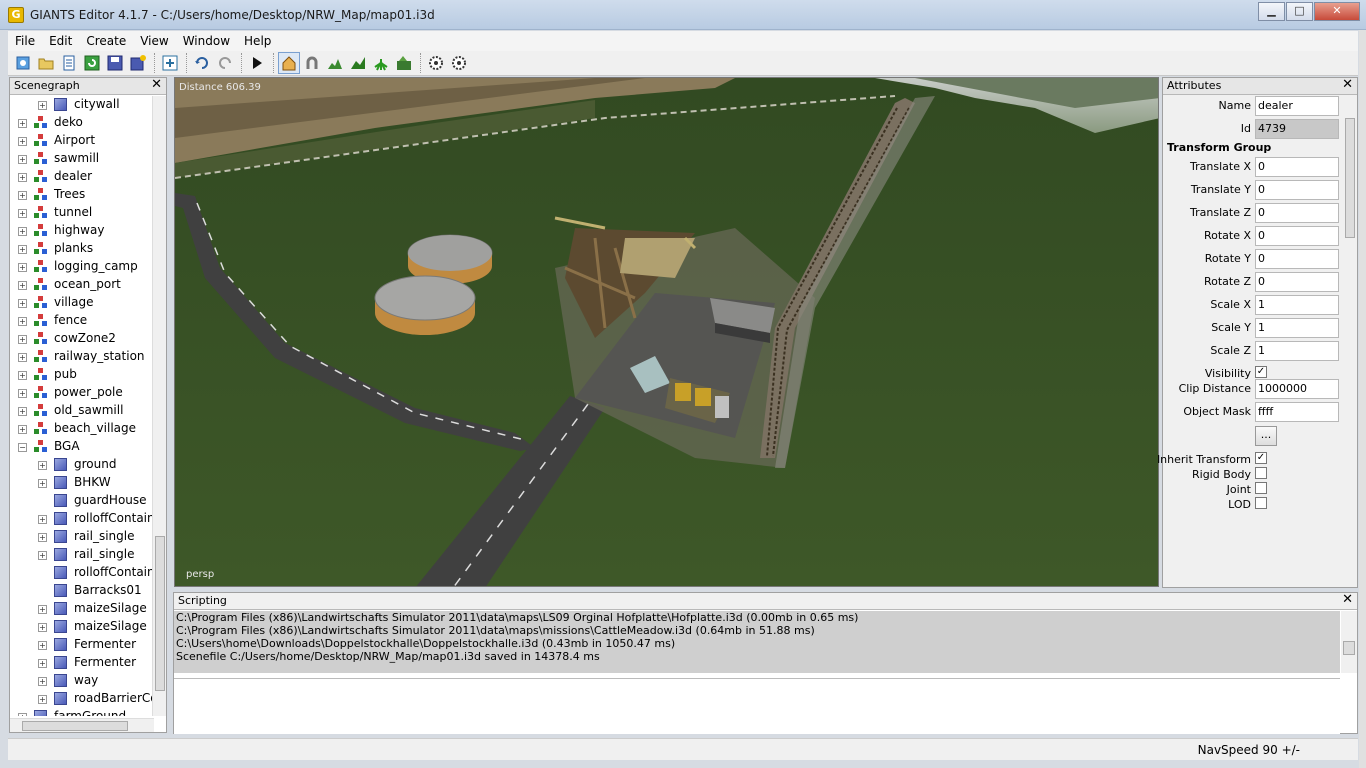 The image size is (1366, 768). Describe the element at coordinates (69, 63) in the screenshot. I see `list-icon` at that location.